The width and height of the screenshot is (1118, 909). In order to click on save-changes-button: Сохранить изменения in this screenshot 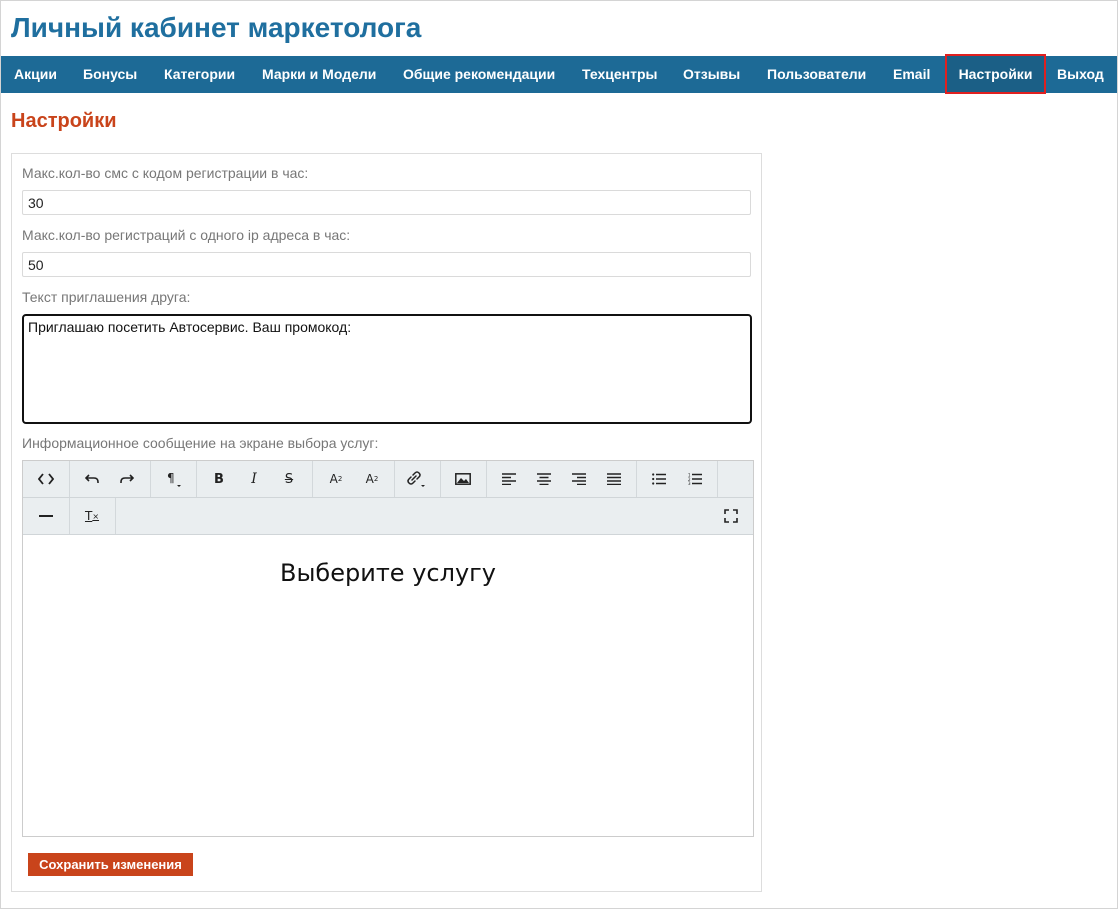, I will do `click(110, 864)`.